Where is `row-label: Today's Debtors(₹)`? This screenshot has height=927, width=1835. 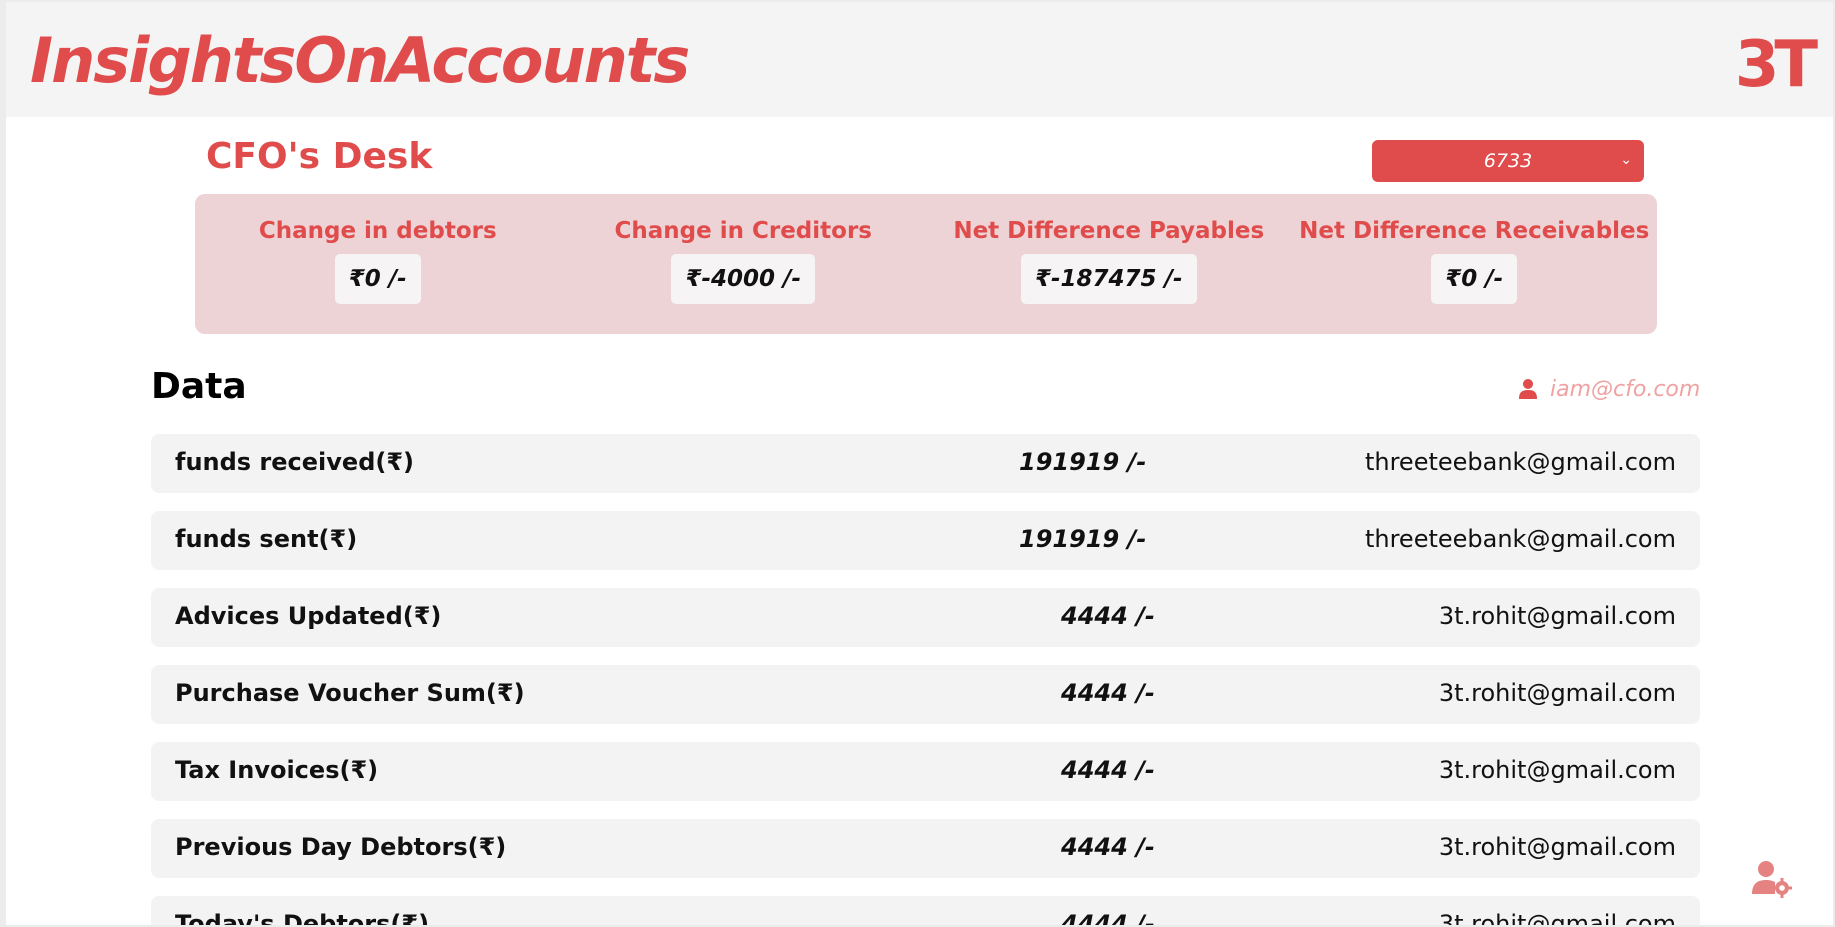
row-label: Today's Debtors(₹) is located at coordinates (302, 918).